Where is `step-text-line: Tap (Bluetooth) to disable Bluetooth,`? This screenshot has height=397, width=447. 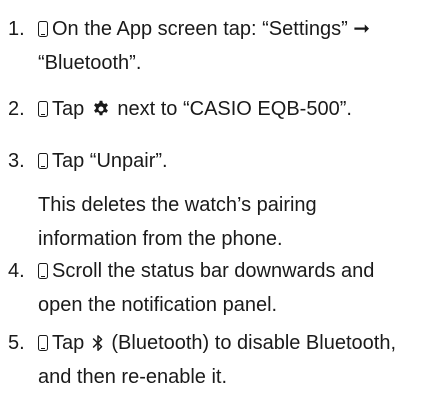 step-text-line: Tap (Bluetooth) to disable Bluetooth, is located at coordinates (217, 343).